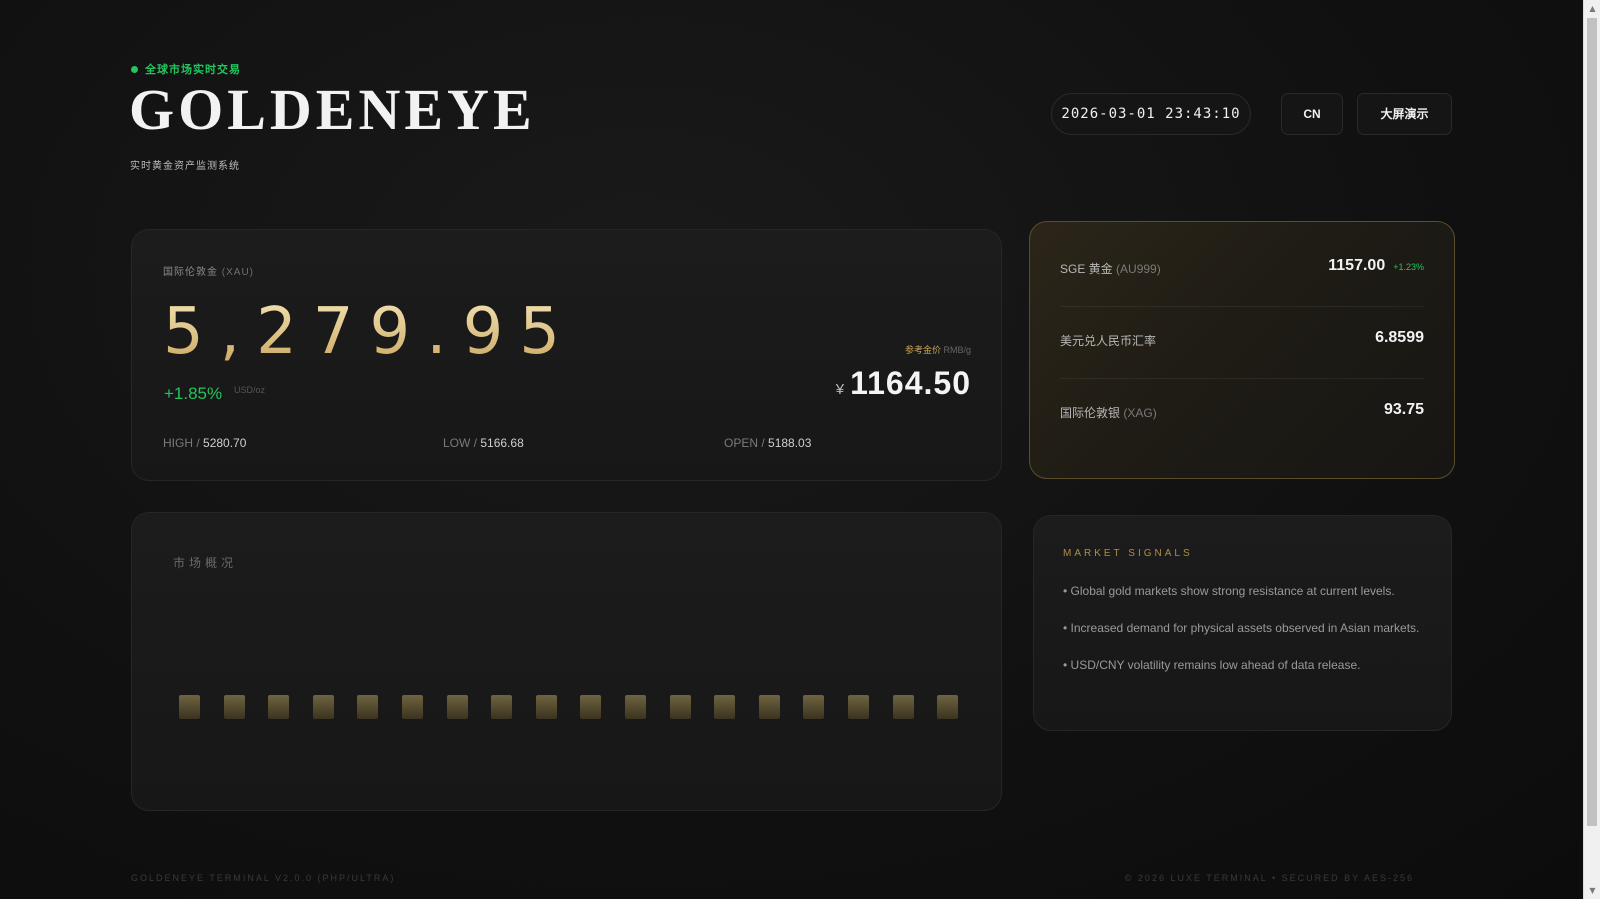 The width and height of the screenshot is (1600, 899). I want to click on footer-version: GOLDENEYE TERMINAL V2.0.0 (PHP/ULTRA), so click(263, 878).